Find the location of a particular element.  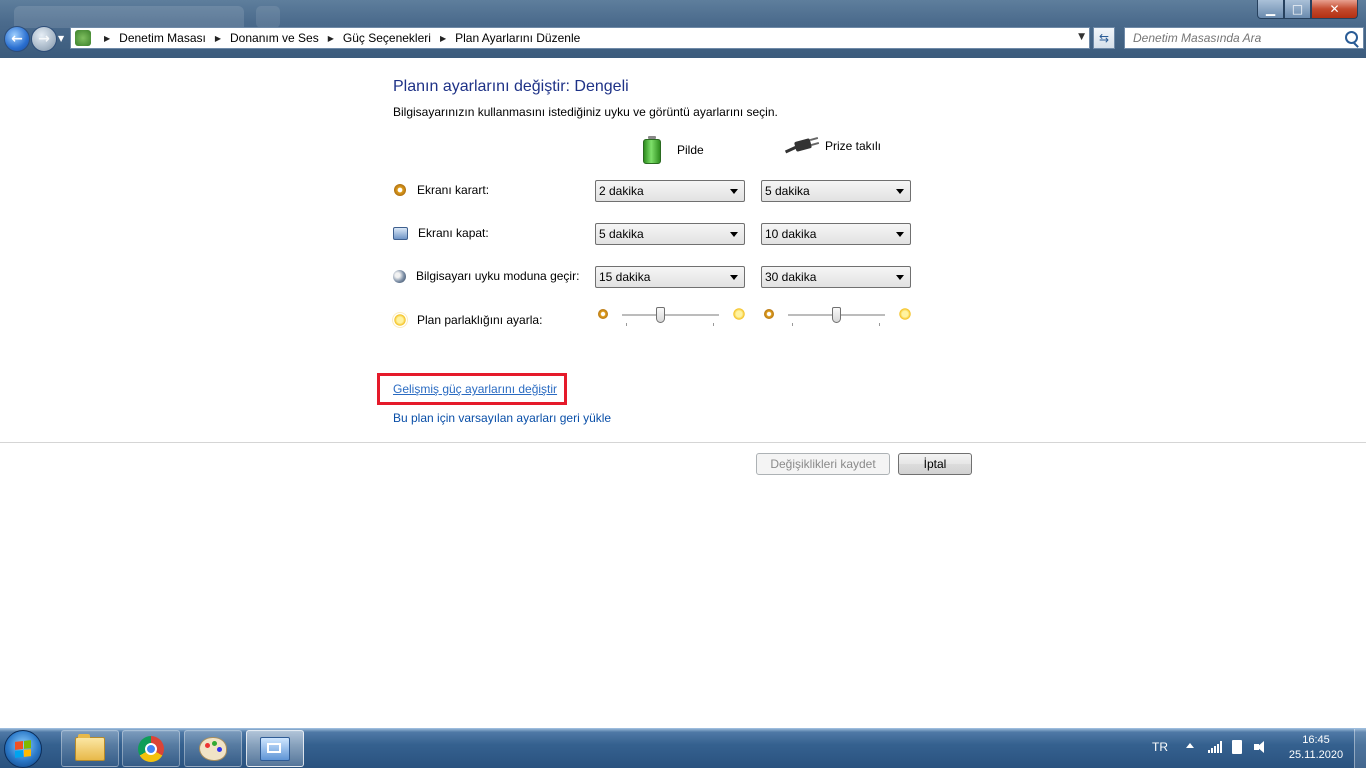

setting-row-sleep: Bilgisayarı uyku moduna geçir: is located at coordinates (486, 276).